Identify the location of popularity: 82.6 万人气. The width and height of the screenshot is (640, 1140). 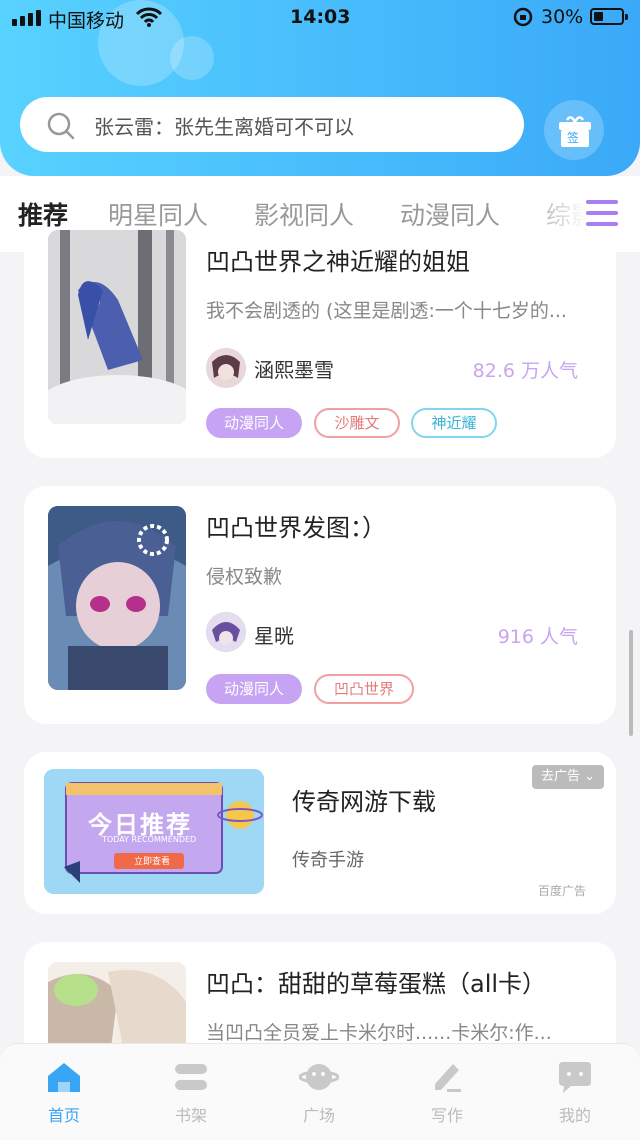
(525, 371).